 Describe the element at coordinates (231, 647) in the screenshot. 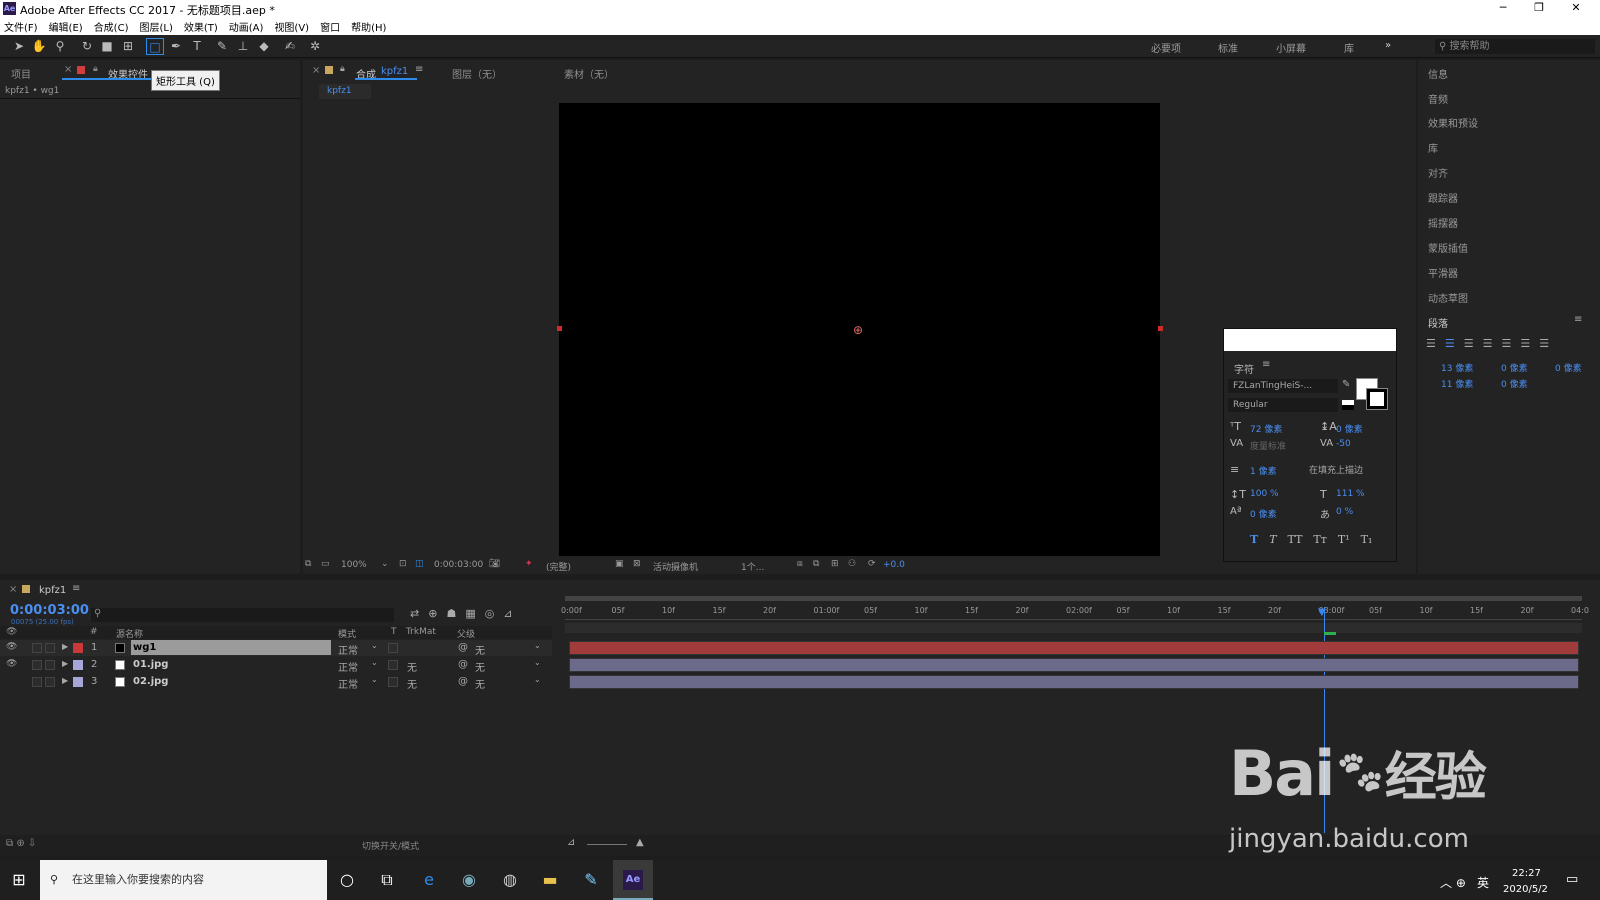

I see `layer-name: wg1` at that location.